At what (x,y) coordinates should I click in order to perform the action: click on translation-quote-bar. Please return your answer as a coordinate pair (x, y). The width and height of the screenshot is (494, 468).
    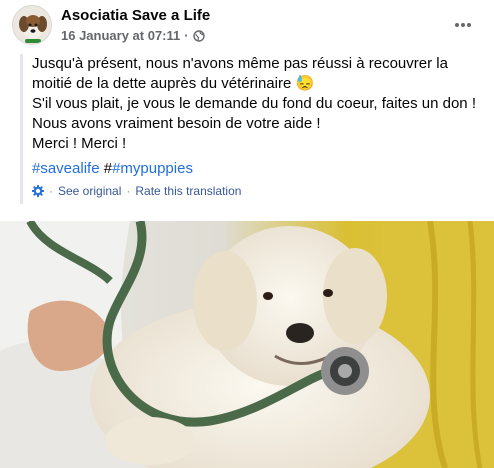
    Looking at the image, I should click on (21, 129).